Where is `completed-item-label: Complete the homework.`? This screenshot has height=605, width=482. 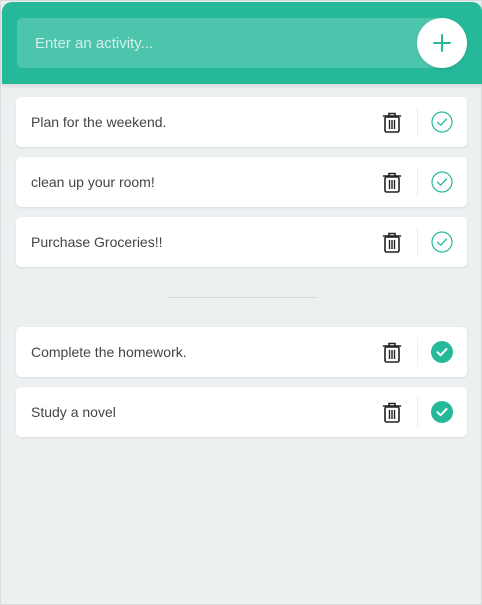 completed-item-label: Complete the homework. is located at coordinates (109, 352).